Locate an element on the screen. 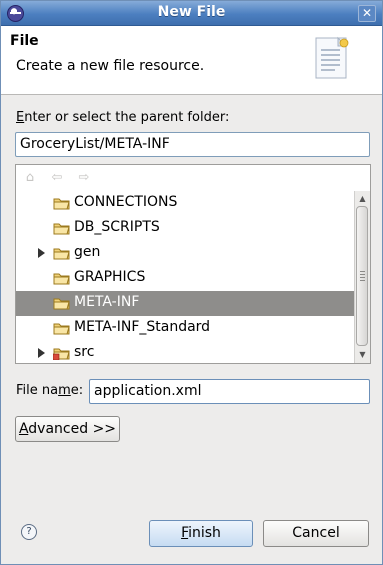 The image size is (383, 565). tree-item-label: GRAPHICS is located at coordinates (110, 277).